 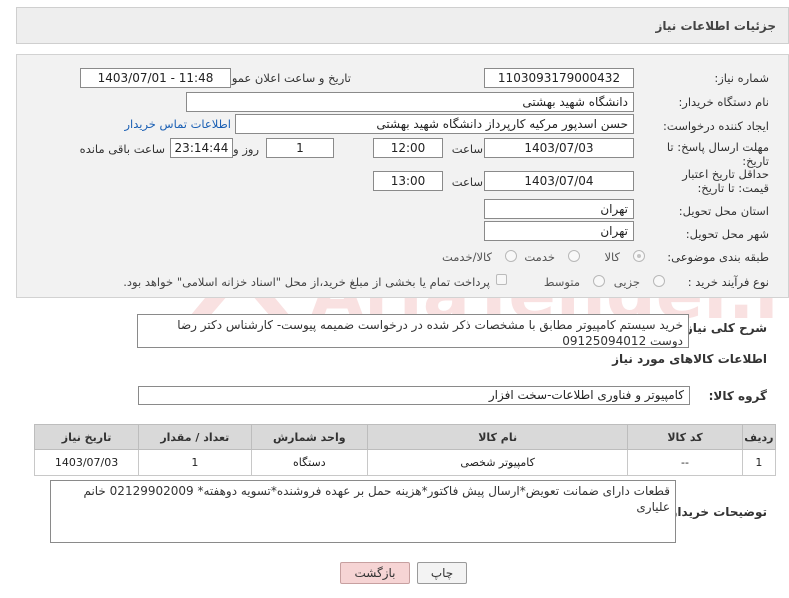 I want to click on deadline-time-field: 12:00, so click(x=408, y=148).